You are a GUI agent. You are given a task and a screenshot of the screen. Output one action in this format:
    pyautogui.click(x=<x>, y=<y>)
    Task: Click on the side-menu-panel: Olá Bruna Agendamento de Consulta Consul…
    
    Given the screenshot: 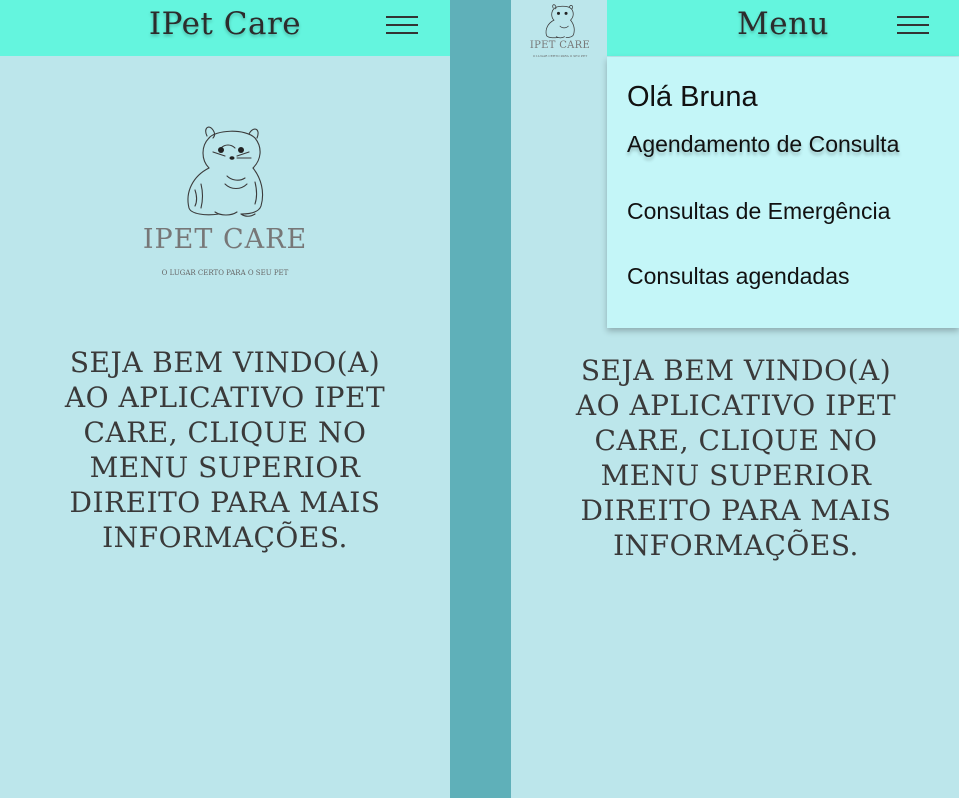 What is the action you would take?
    pyautogui.click(x=783, y=192)
    